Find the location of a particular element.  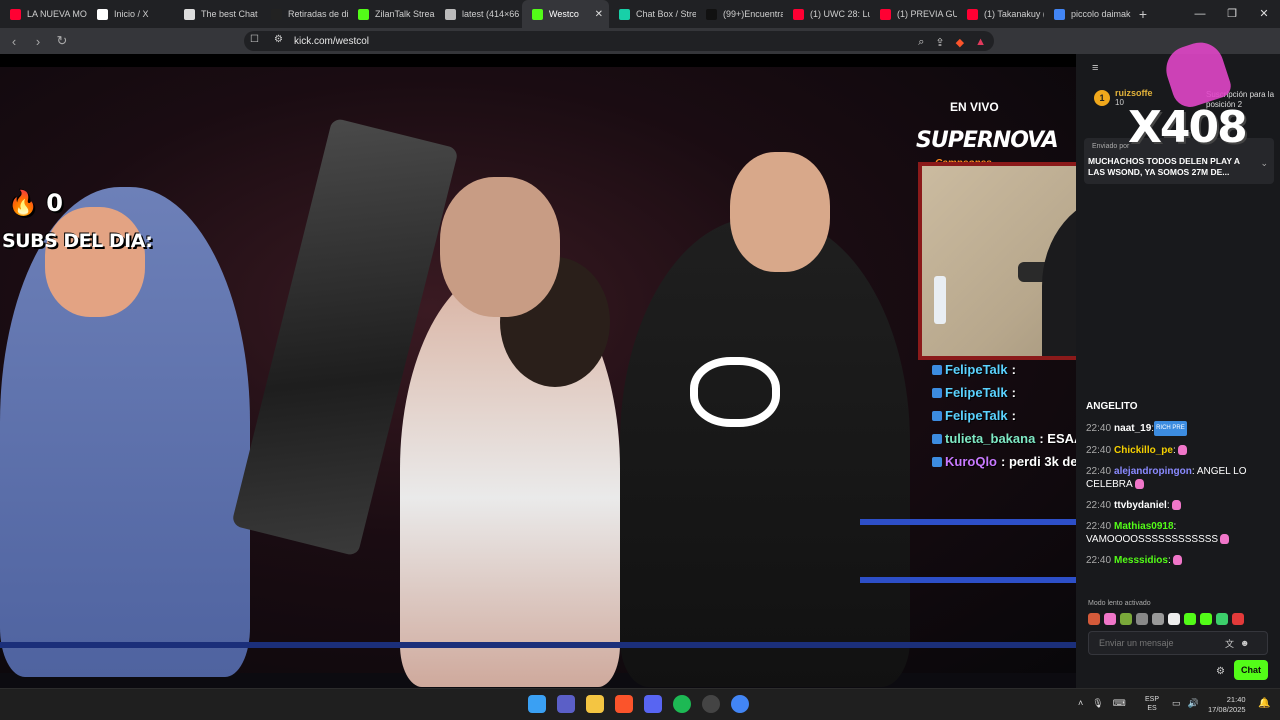

network-icon: ▭ is located at coordinates (1176, 703).